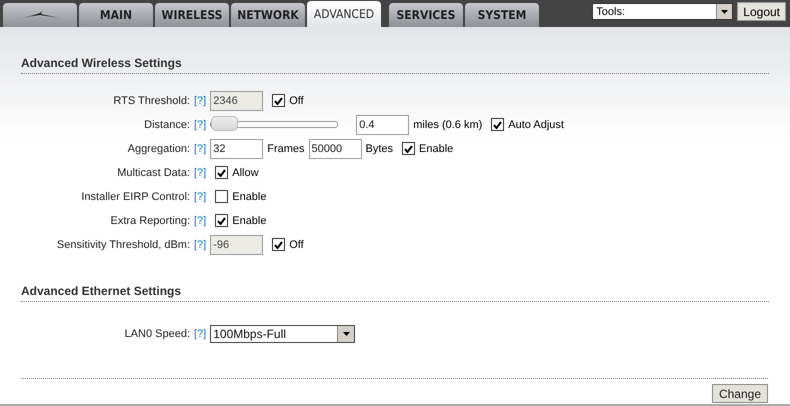 This screenshot has width=790, height=406. I want to click on logout-button: Logout, so click(761, 11).